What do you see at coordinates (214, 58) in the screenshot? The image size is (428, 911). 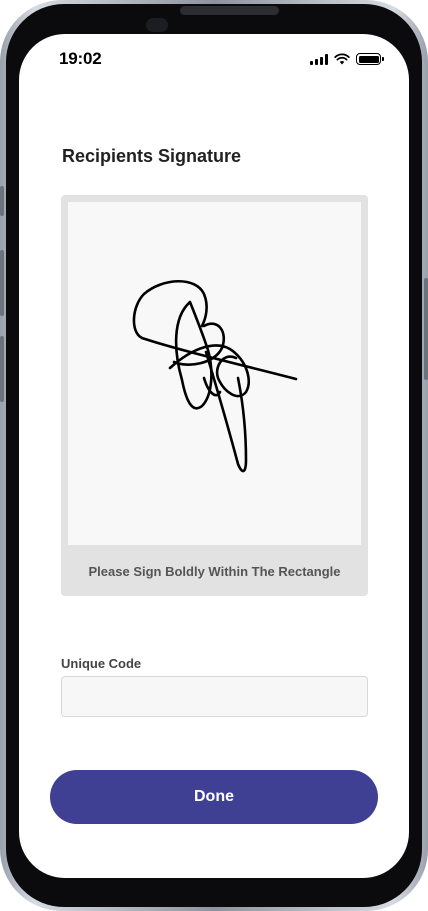 I see `status-bar: 19:02` at bounding box center [214, 58].